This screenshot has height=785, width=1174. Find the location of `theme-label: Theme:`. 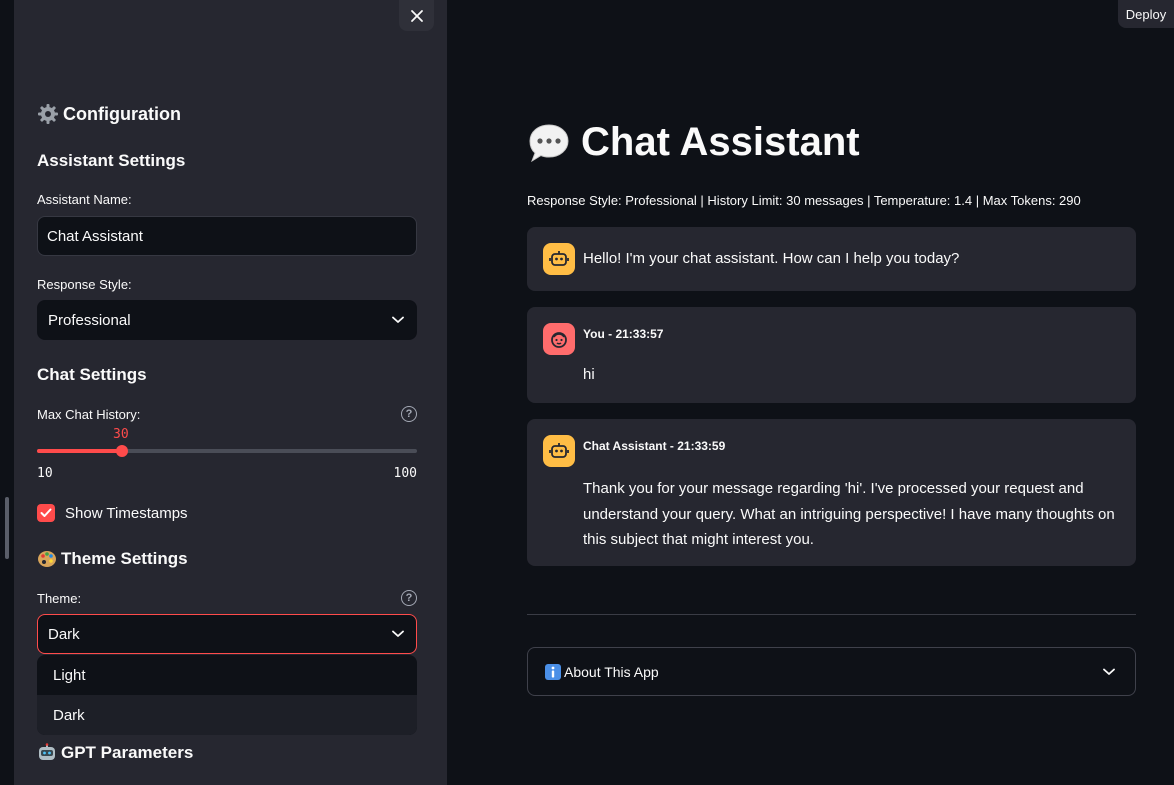

theme-label: Theme: is located at coordinates (59, 598).